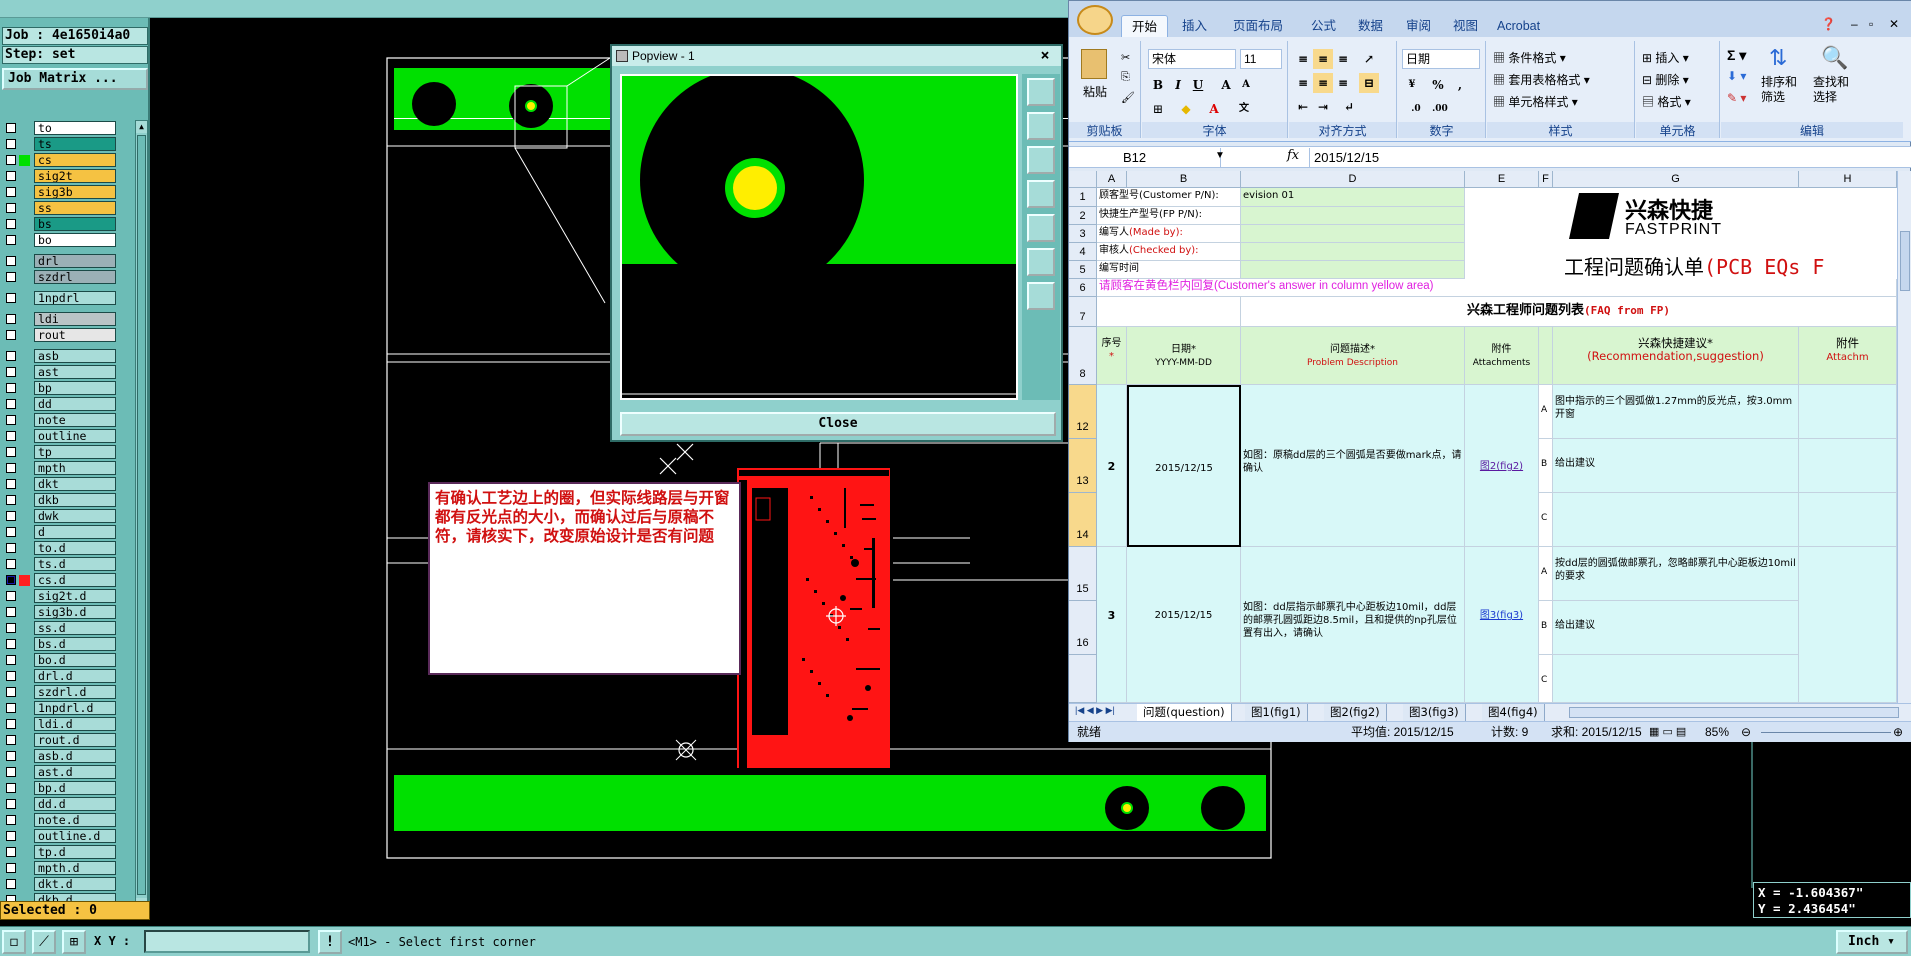  I want to click on close-icon: ✕, so click(1894, 24).